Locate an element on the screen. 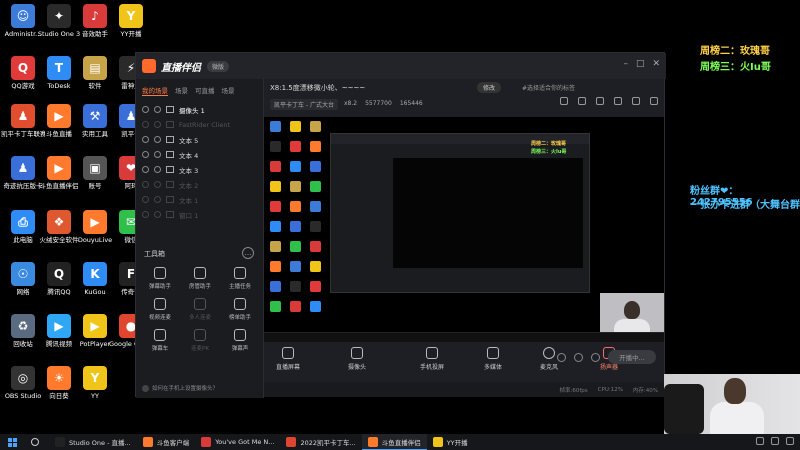  room-stat-hotness: 165446 is located at coordinates (411, 103).